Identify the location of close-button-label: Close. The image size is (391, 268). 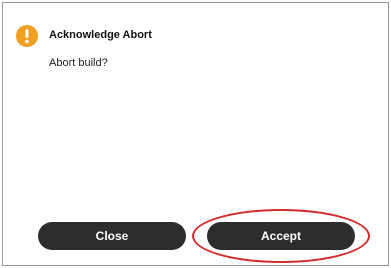
(112, 236).